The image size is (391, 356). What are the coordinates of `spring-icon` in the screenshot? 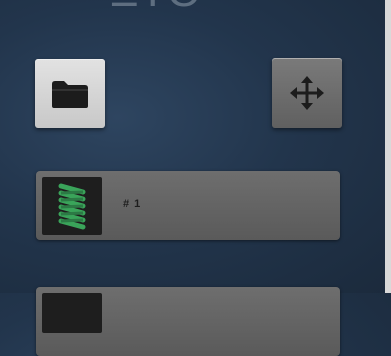 It's located at (72, 206).